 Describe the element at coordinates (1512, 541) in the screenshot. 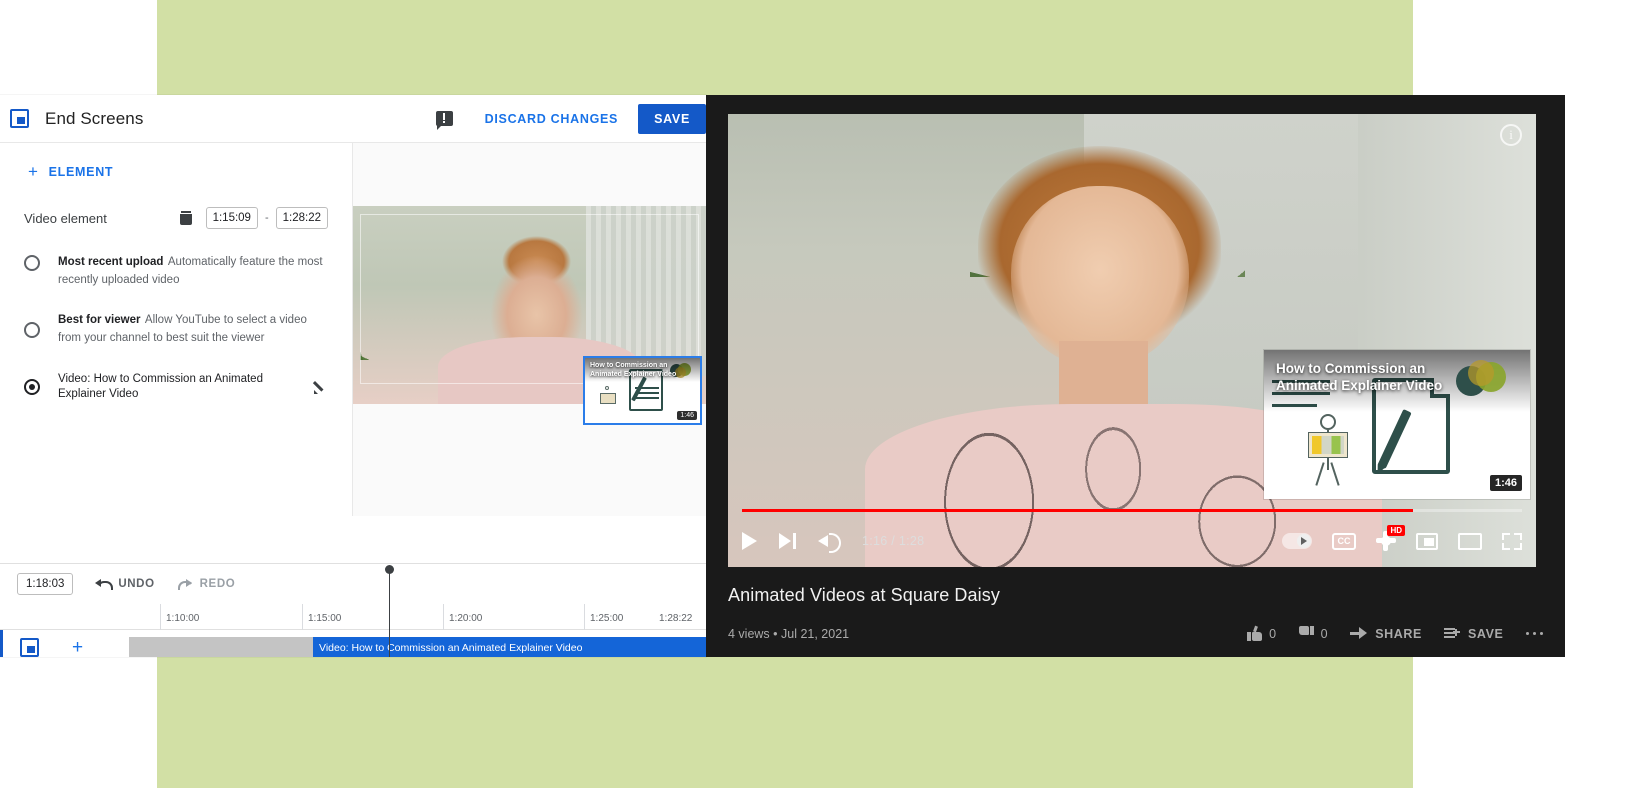

I see `fullscreen-icon` at that location.